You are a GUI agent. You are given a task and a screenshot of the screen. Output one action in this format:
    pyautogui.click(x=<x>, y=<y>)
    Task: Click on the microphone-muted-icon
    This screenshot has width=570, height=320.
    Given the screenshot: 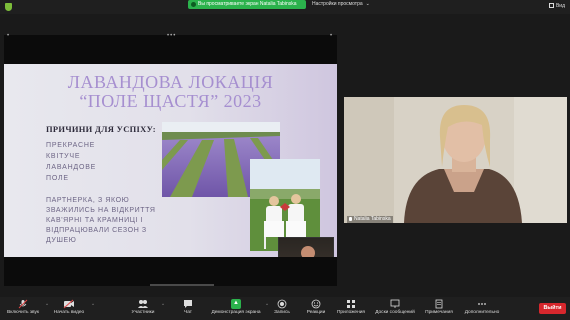 What is the action you would take?
    pyautogui.click(x=23, y=304)
    